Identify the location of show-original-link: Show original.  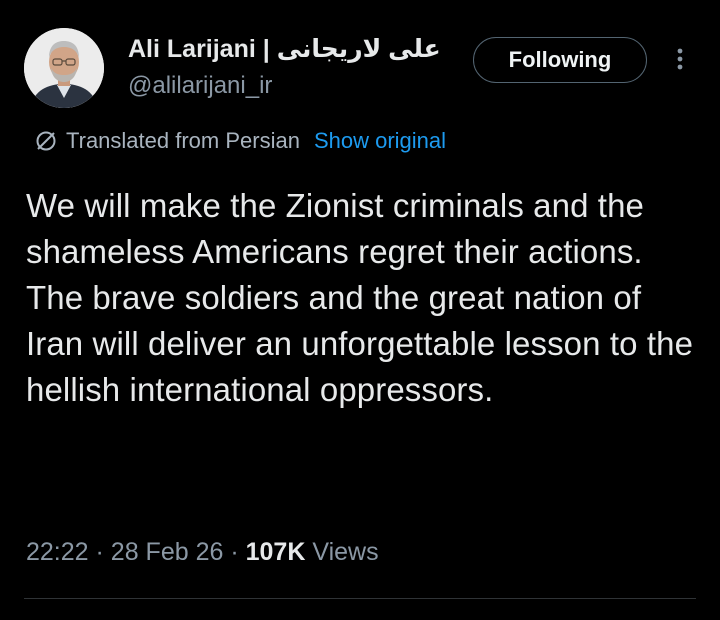
(380, 141).